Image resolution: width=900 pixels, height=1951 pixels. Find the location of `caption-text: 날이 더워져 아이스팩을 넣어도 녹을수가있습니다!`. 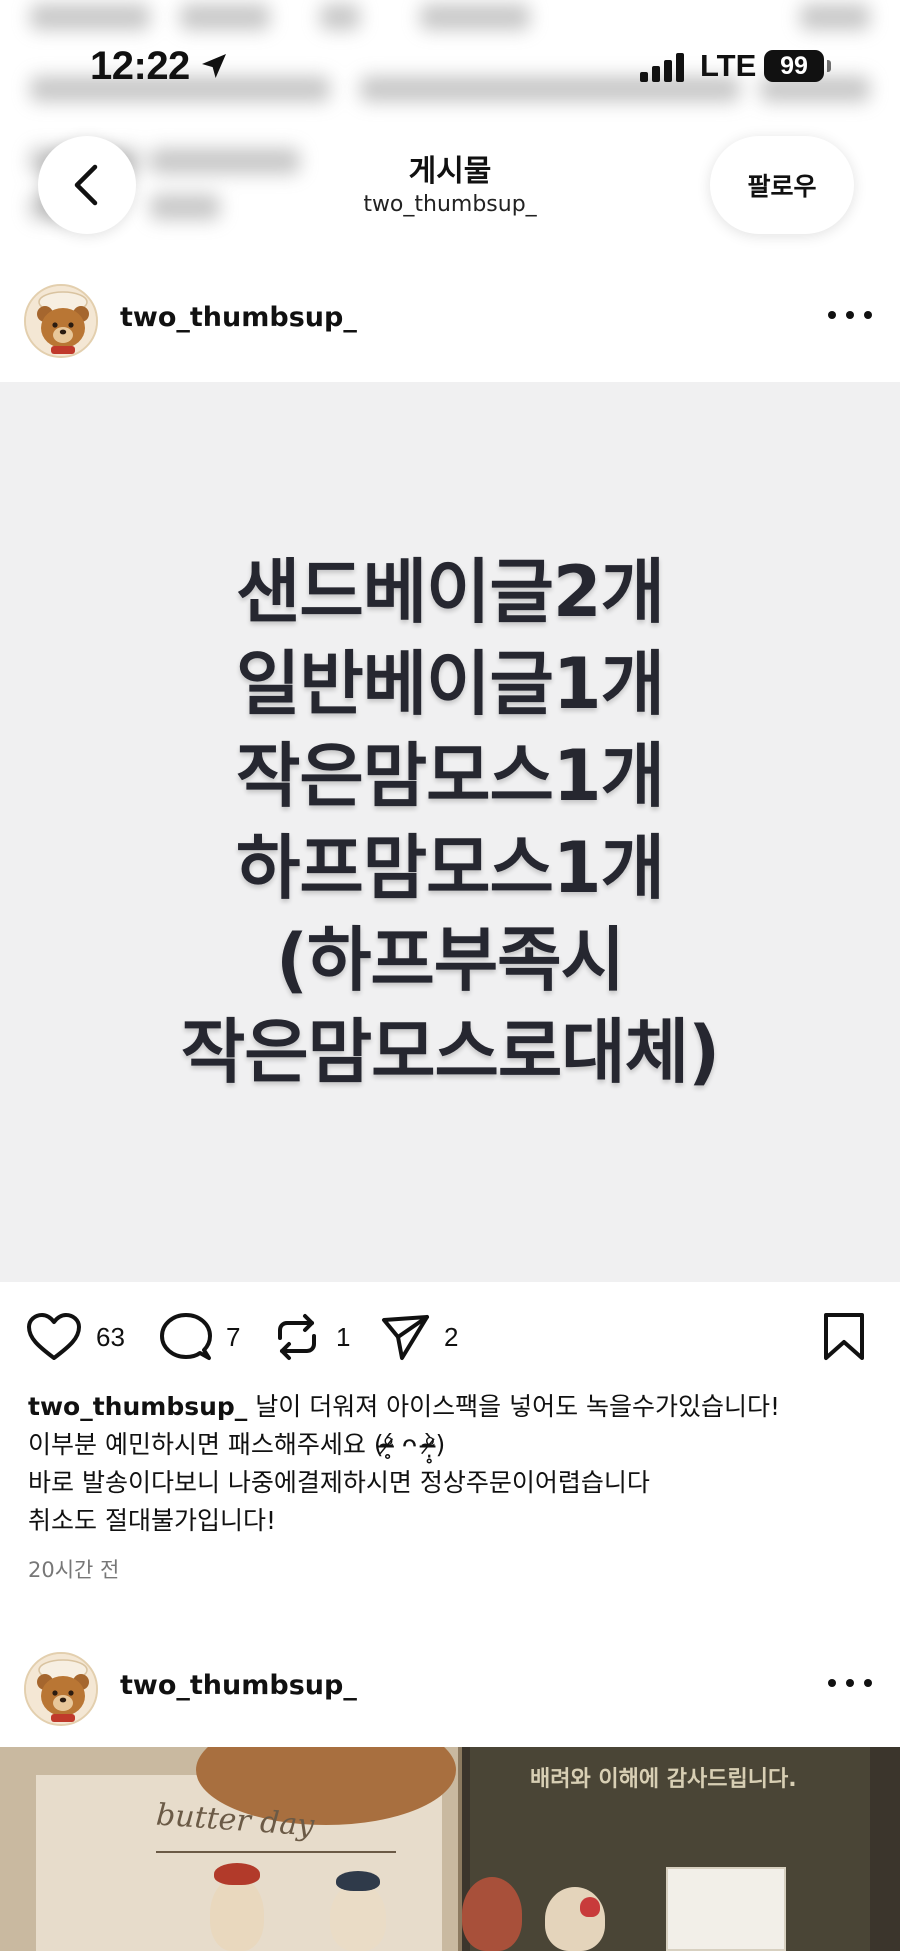

caption-text: 날이 더워져 아이스팩을 넣어도 녹을수가있습니다! is located at coordinates (518, 1406).